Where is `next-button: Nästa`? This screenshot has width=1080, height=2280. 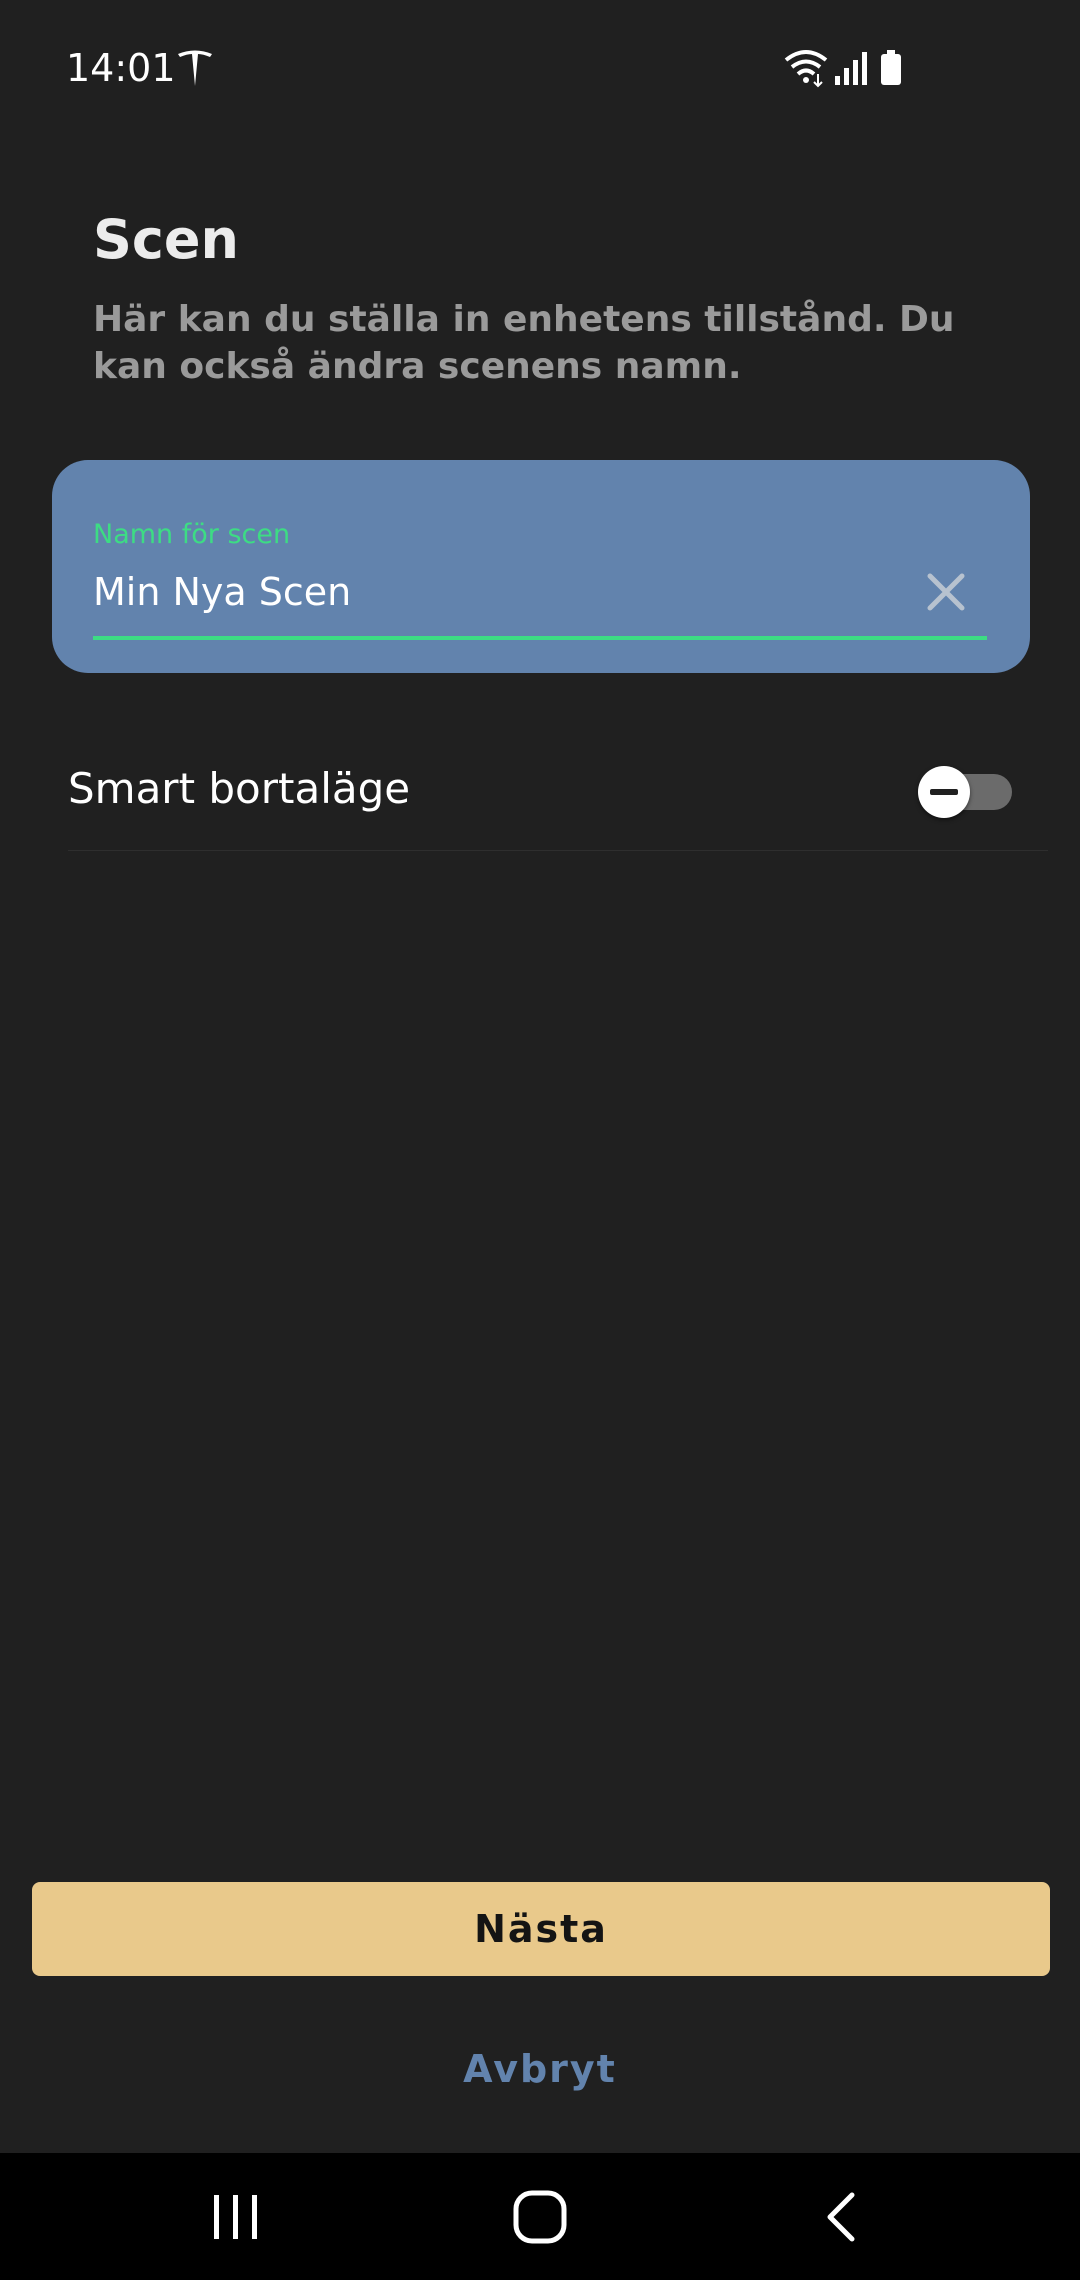
next-button: Nästa is located at coordinates (541, 1929).